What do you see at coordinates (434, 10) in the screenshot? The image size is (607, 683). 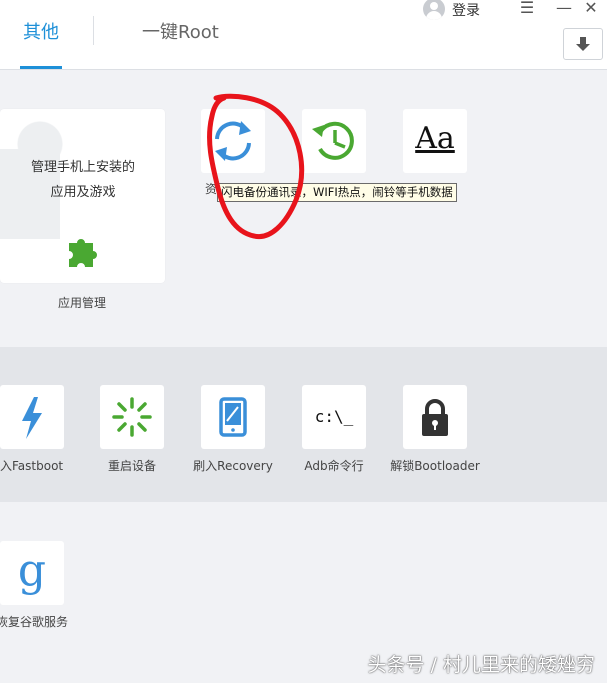 I see `avatar` at bounding box center [434, 10].